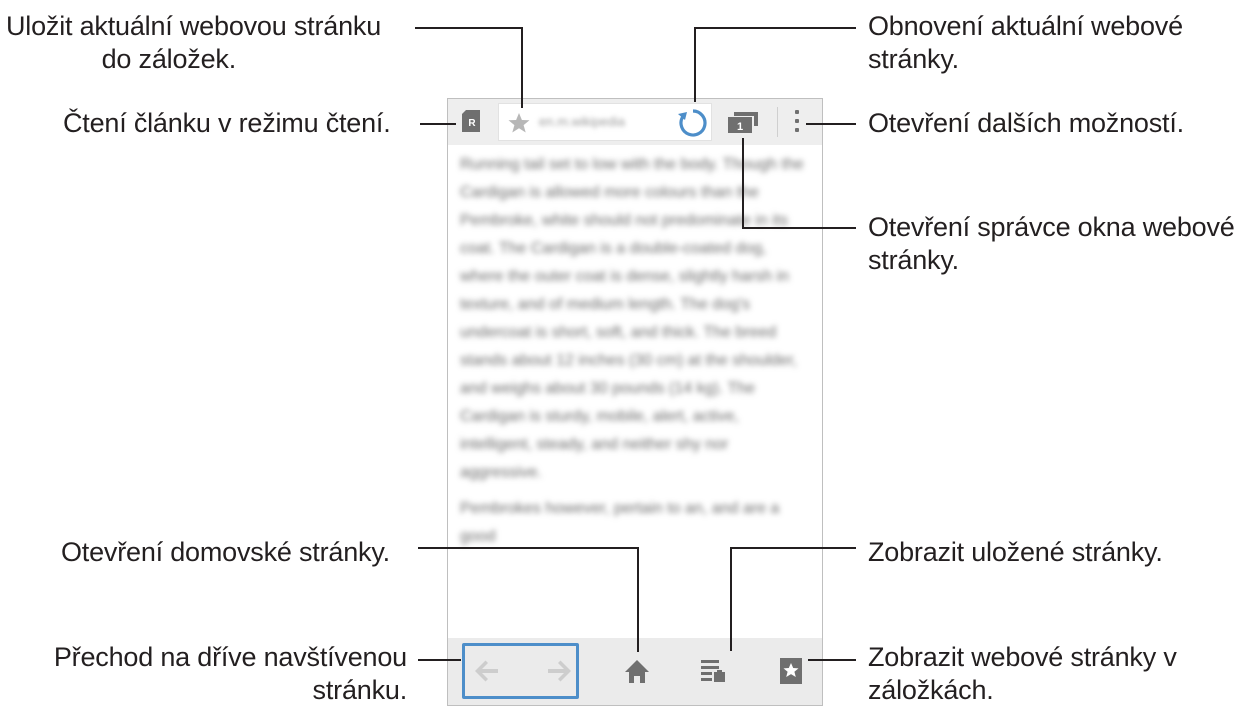 The width and height of the screenshot is (1251, 710). Describe the element at coordinates (528, 599) in the screenshot. I see `leader-line-home` at that location.